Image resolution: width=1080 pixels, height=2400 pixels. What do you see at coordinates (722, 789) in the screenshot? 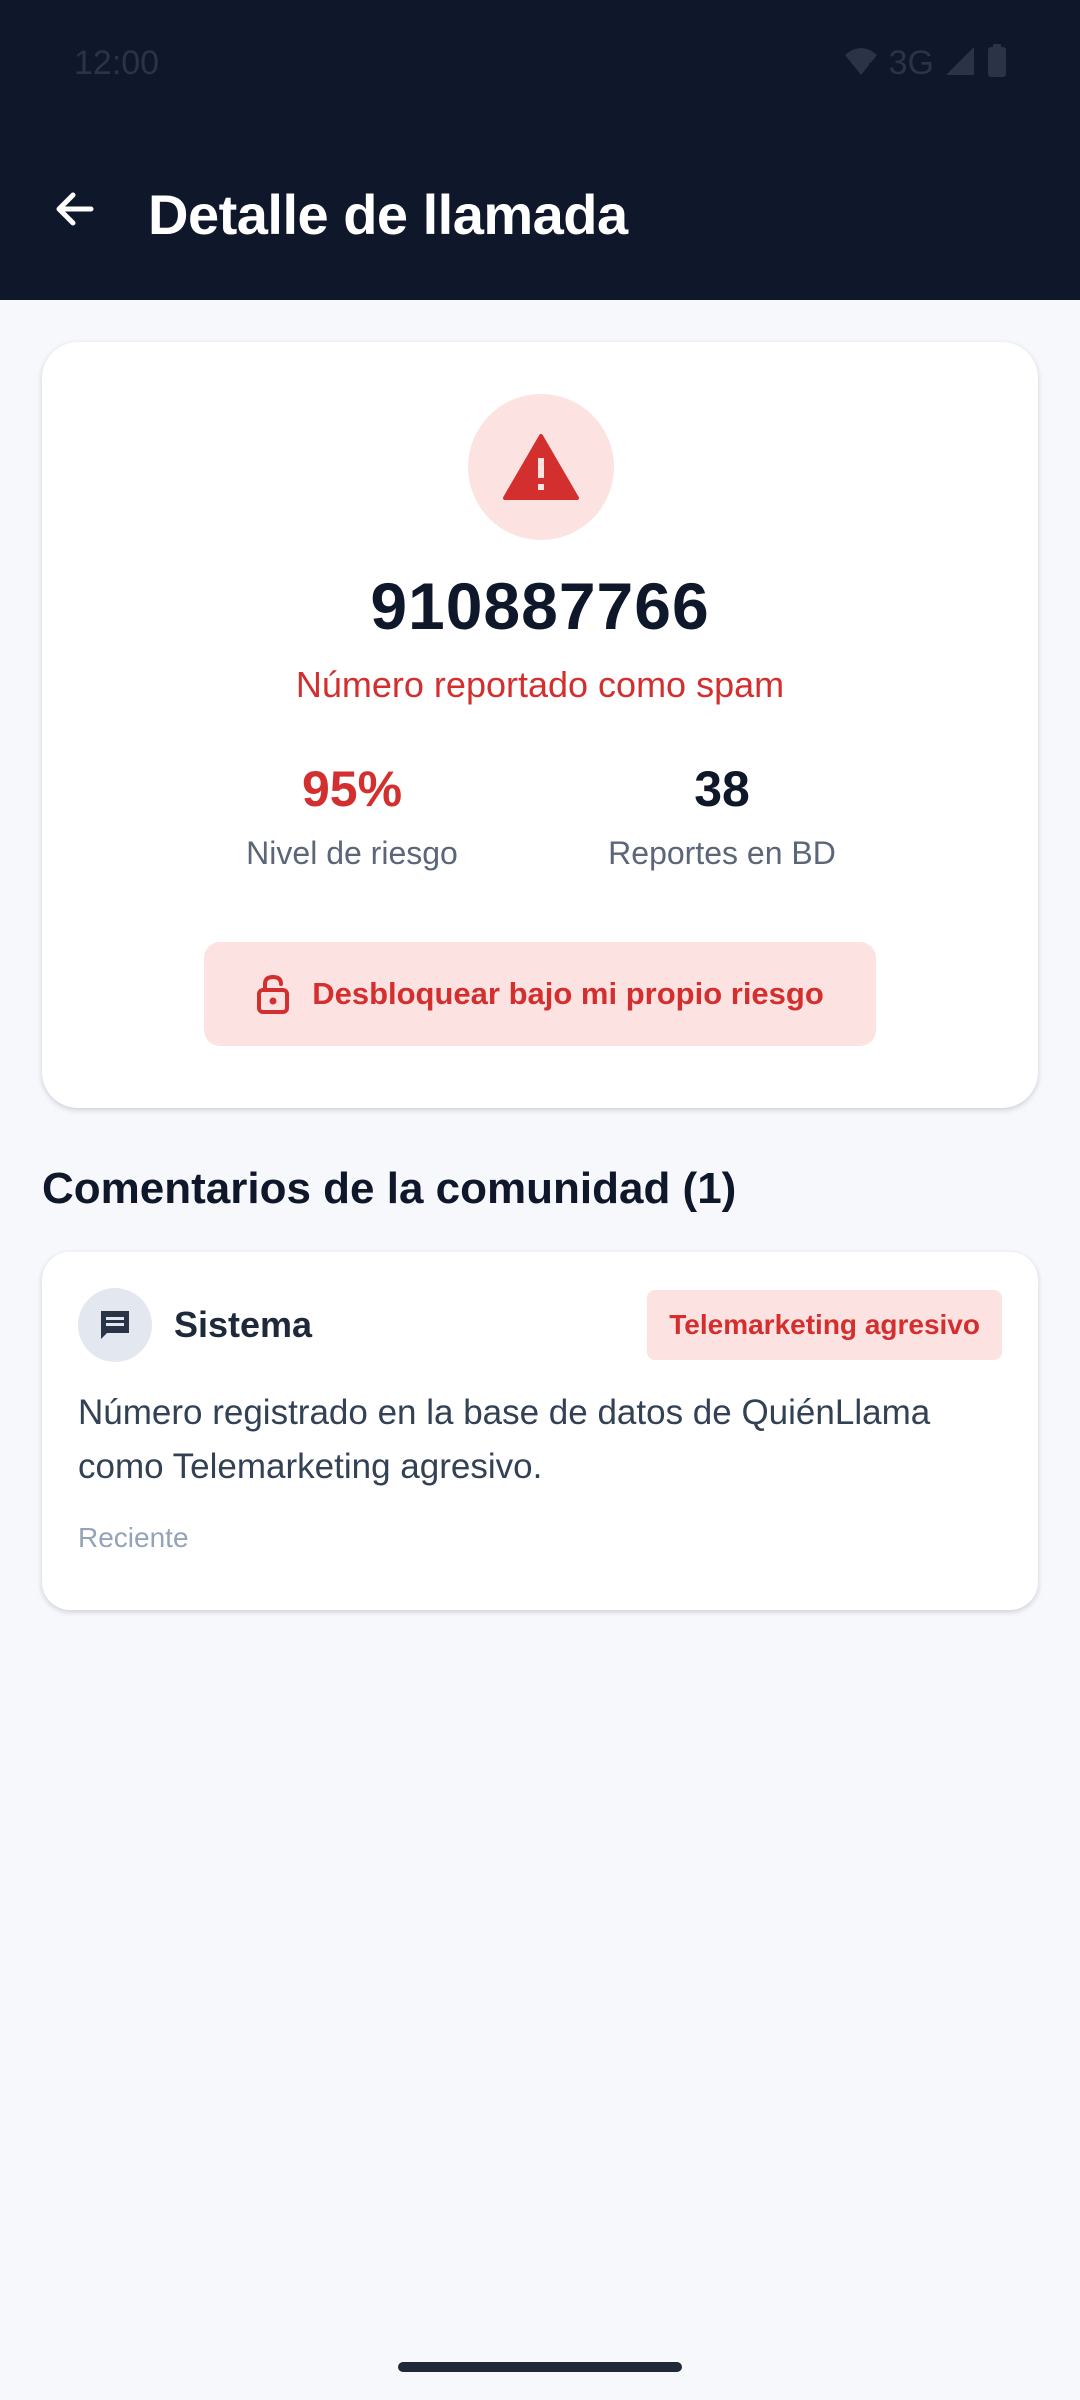
I see `reports-value: 38` at bounding box center [722, 789].